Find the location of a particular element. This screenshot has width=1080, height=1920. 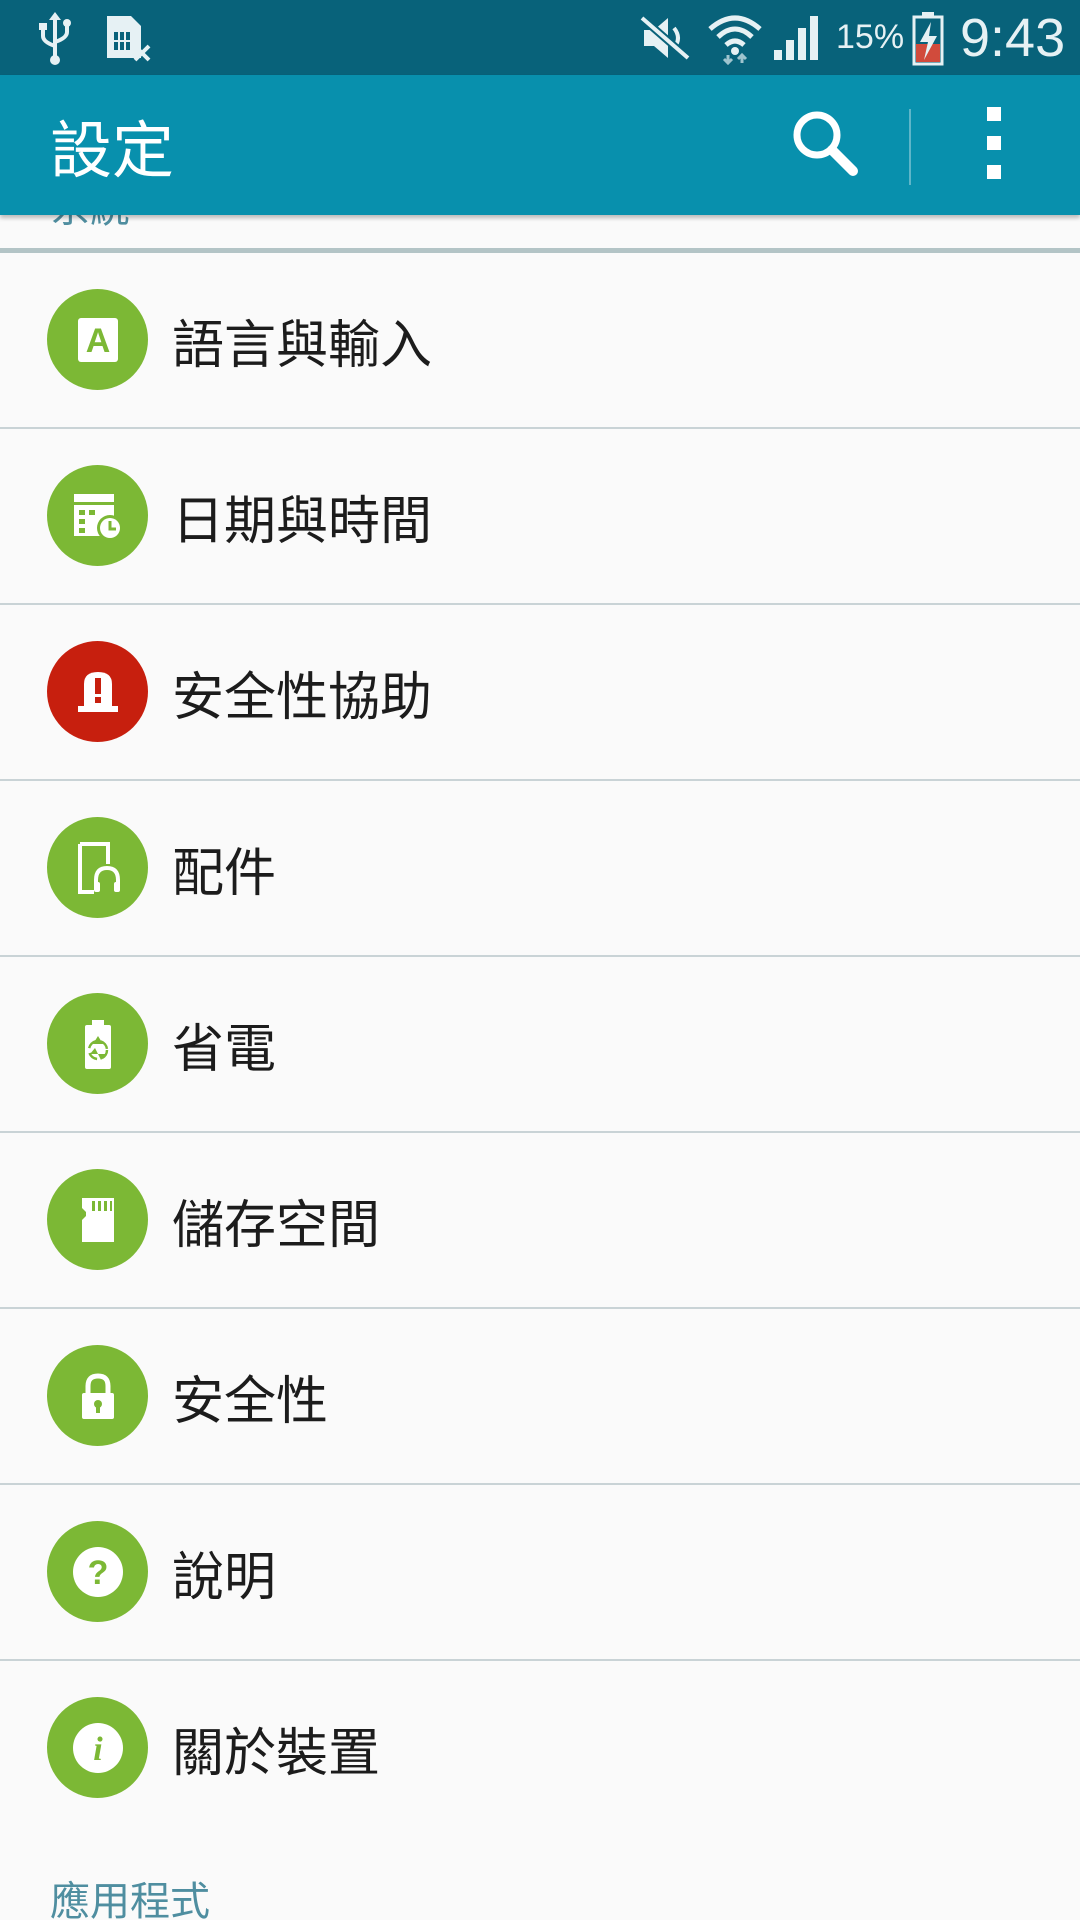

settings-item-label: 配件 is located at coordinates (224, 873).